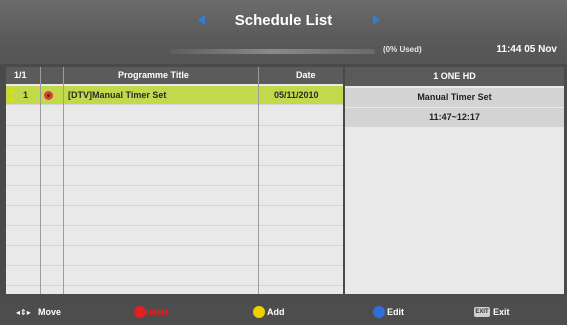 The width and height of the screenshot is (567, 325). I want to click on column-header-title: Programme Title, so click(153, 75).